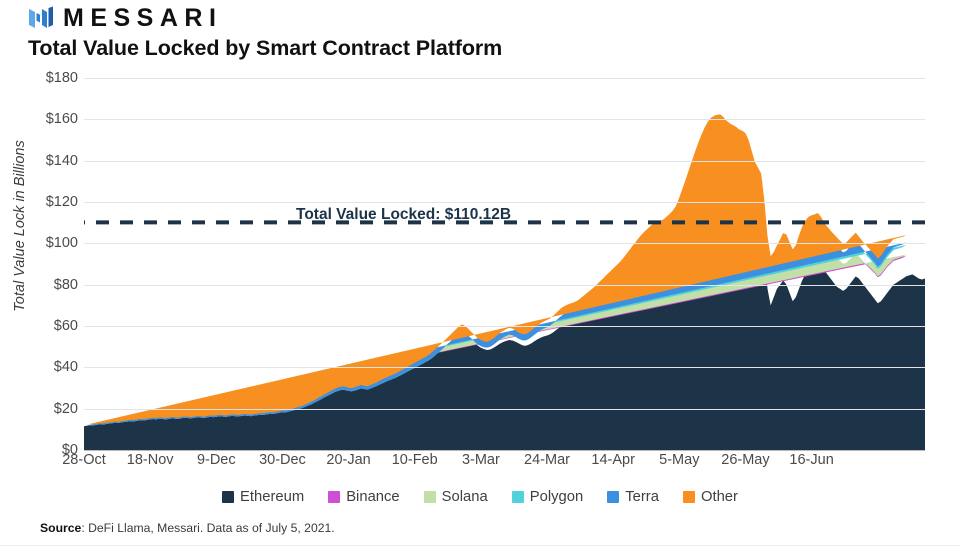  Describe the element at coordinates (272, 497) in the screenshot. I see `legend-label: Ethereum` at that location.